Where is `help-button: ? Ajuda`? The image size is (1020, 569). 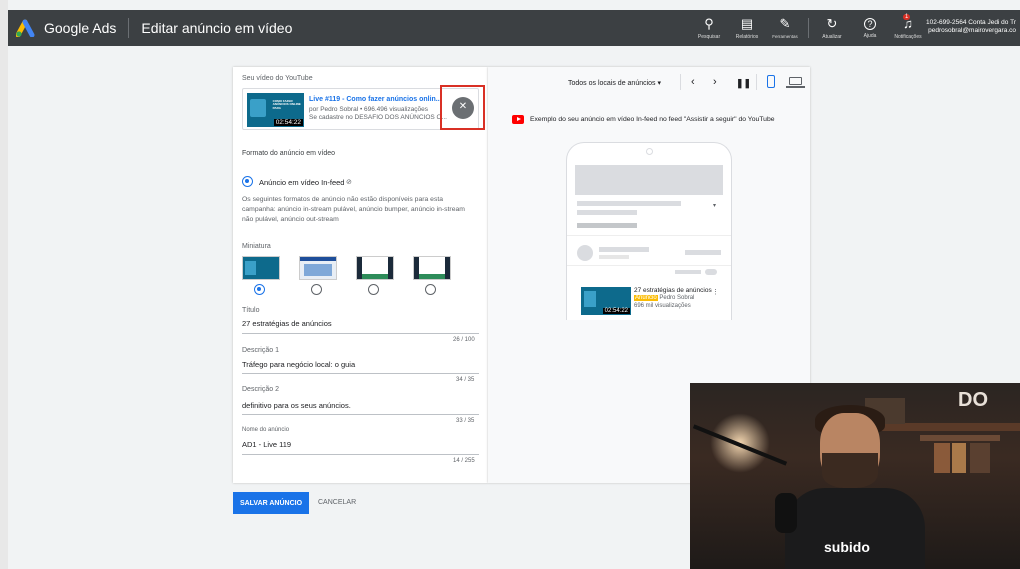 help-button: ? Ajuda is located at coordinates (870, 28).